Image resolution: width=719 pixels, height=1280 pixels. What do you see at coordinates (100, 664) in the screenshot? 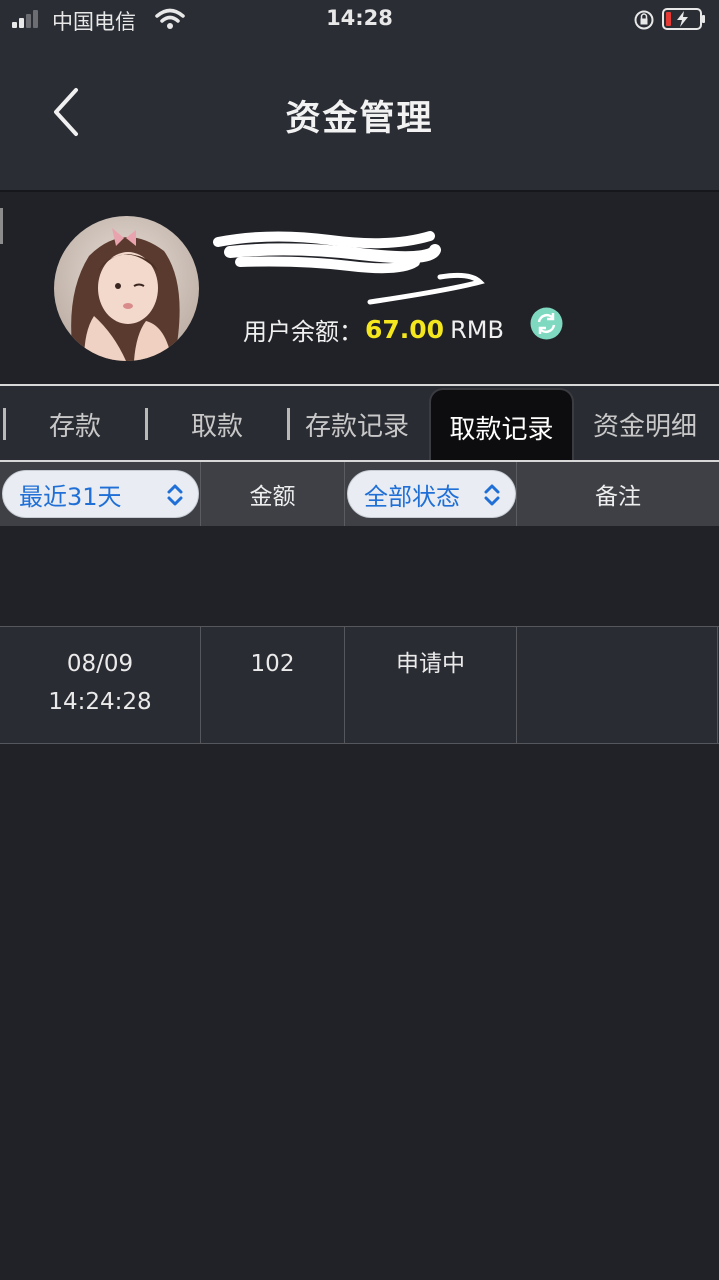
I see `cell-date: 08/09` at bounding box center [100, 664].